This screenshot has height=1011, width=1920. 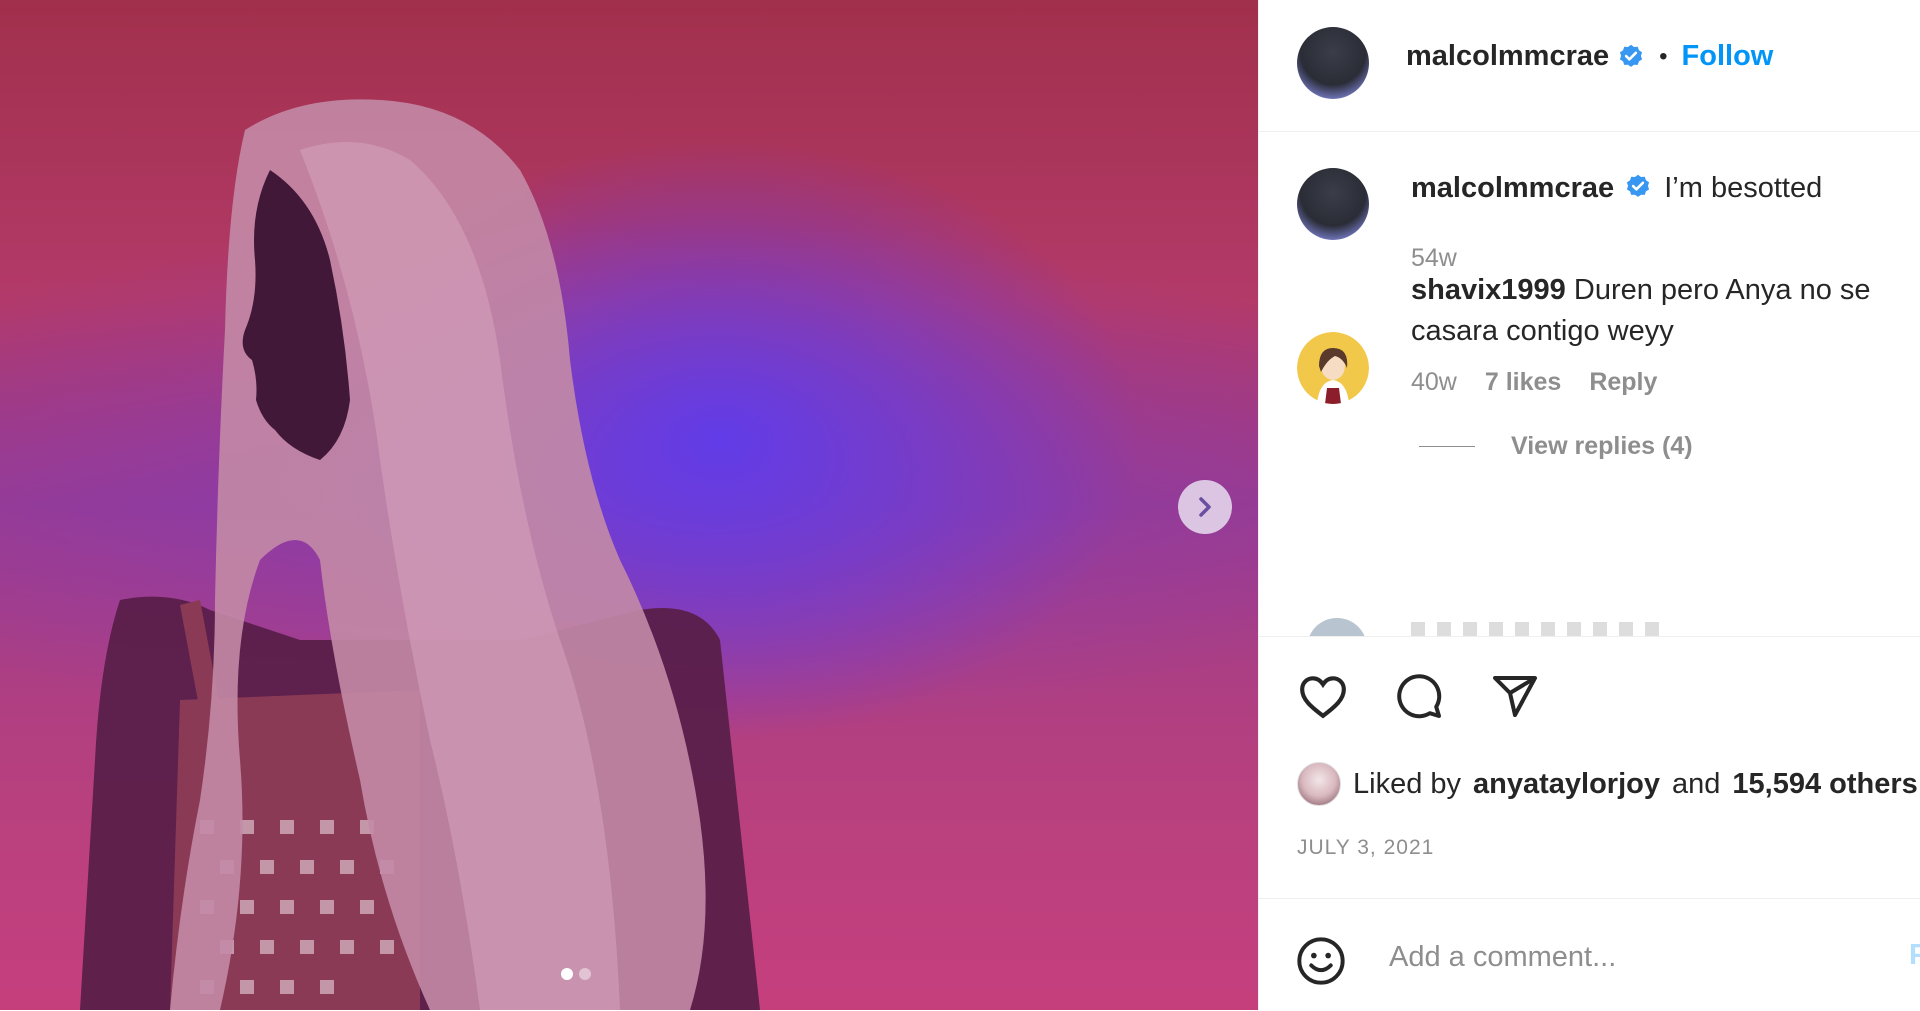 I want to click on likes-joiner: and, so click(x=1696, y=783).